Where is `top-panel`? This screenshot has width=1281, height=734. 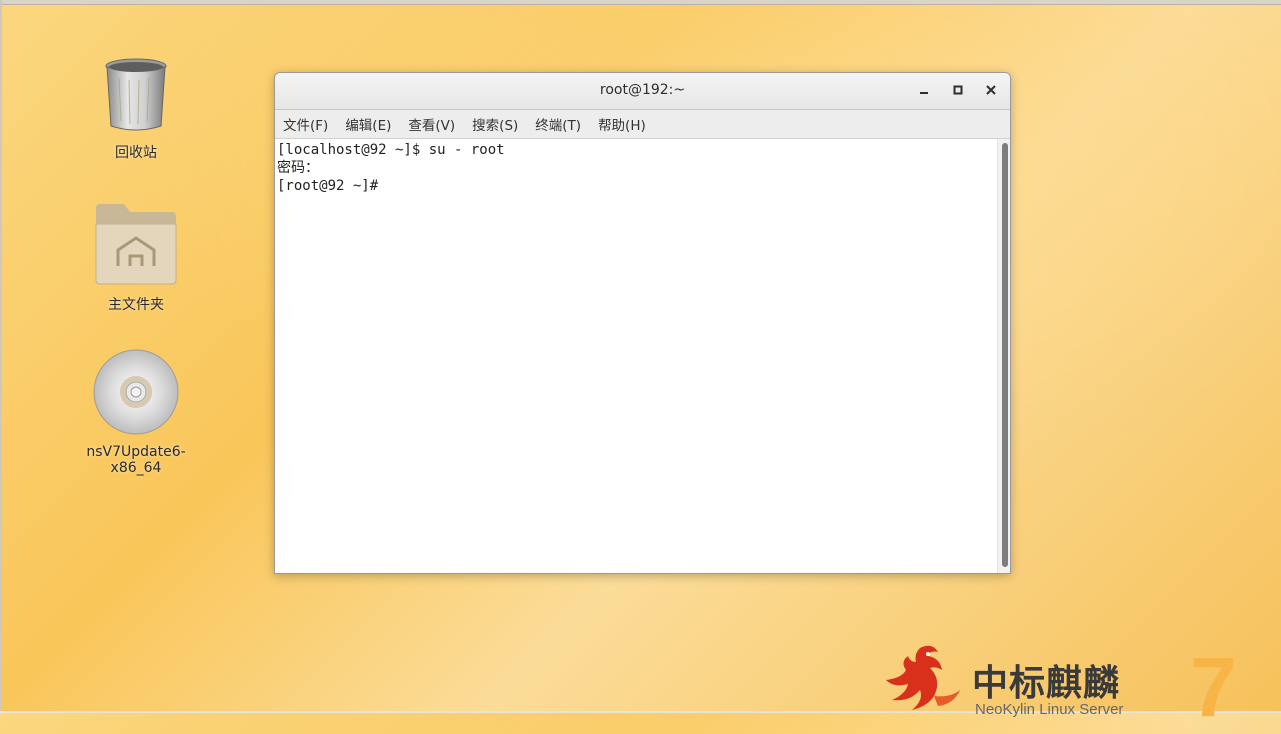 top-panel is located at coordinates (640, 2).